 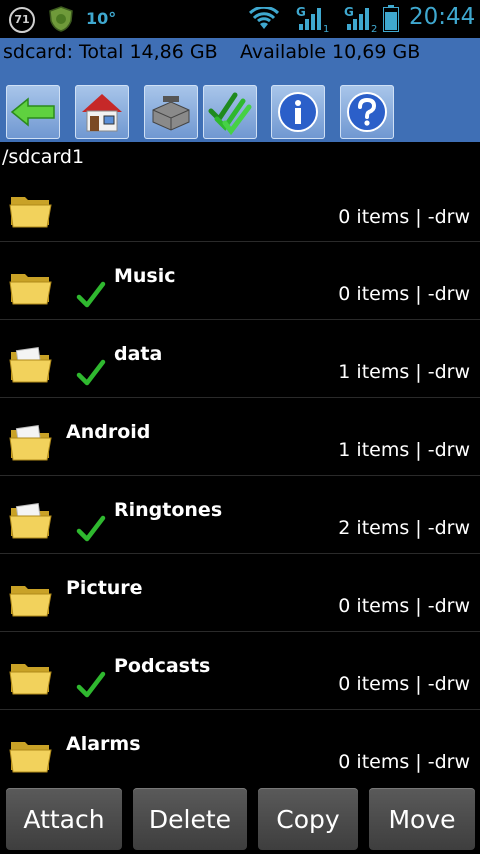 I want to click on help-button, so click(x=367, y=112).